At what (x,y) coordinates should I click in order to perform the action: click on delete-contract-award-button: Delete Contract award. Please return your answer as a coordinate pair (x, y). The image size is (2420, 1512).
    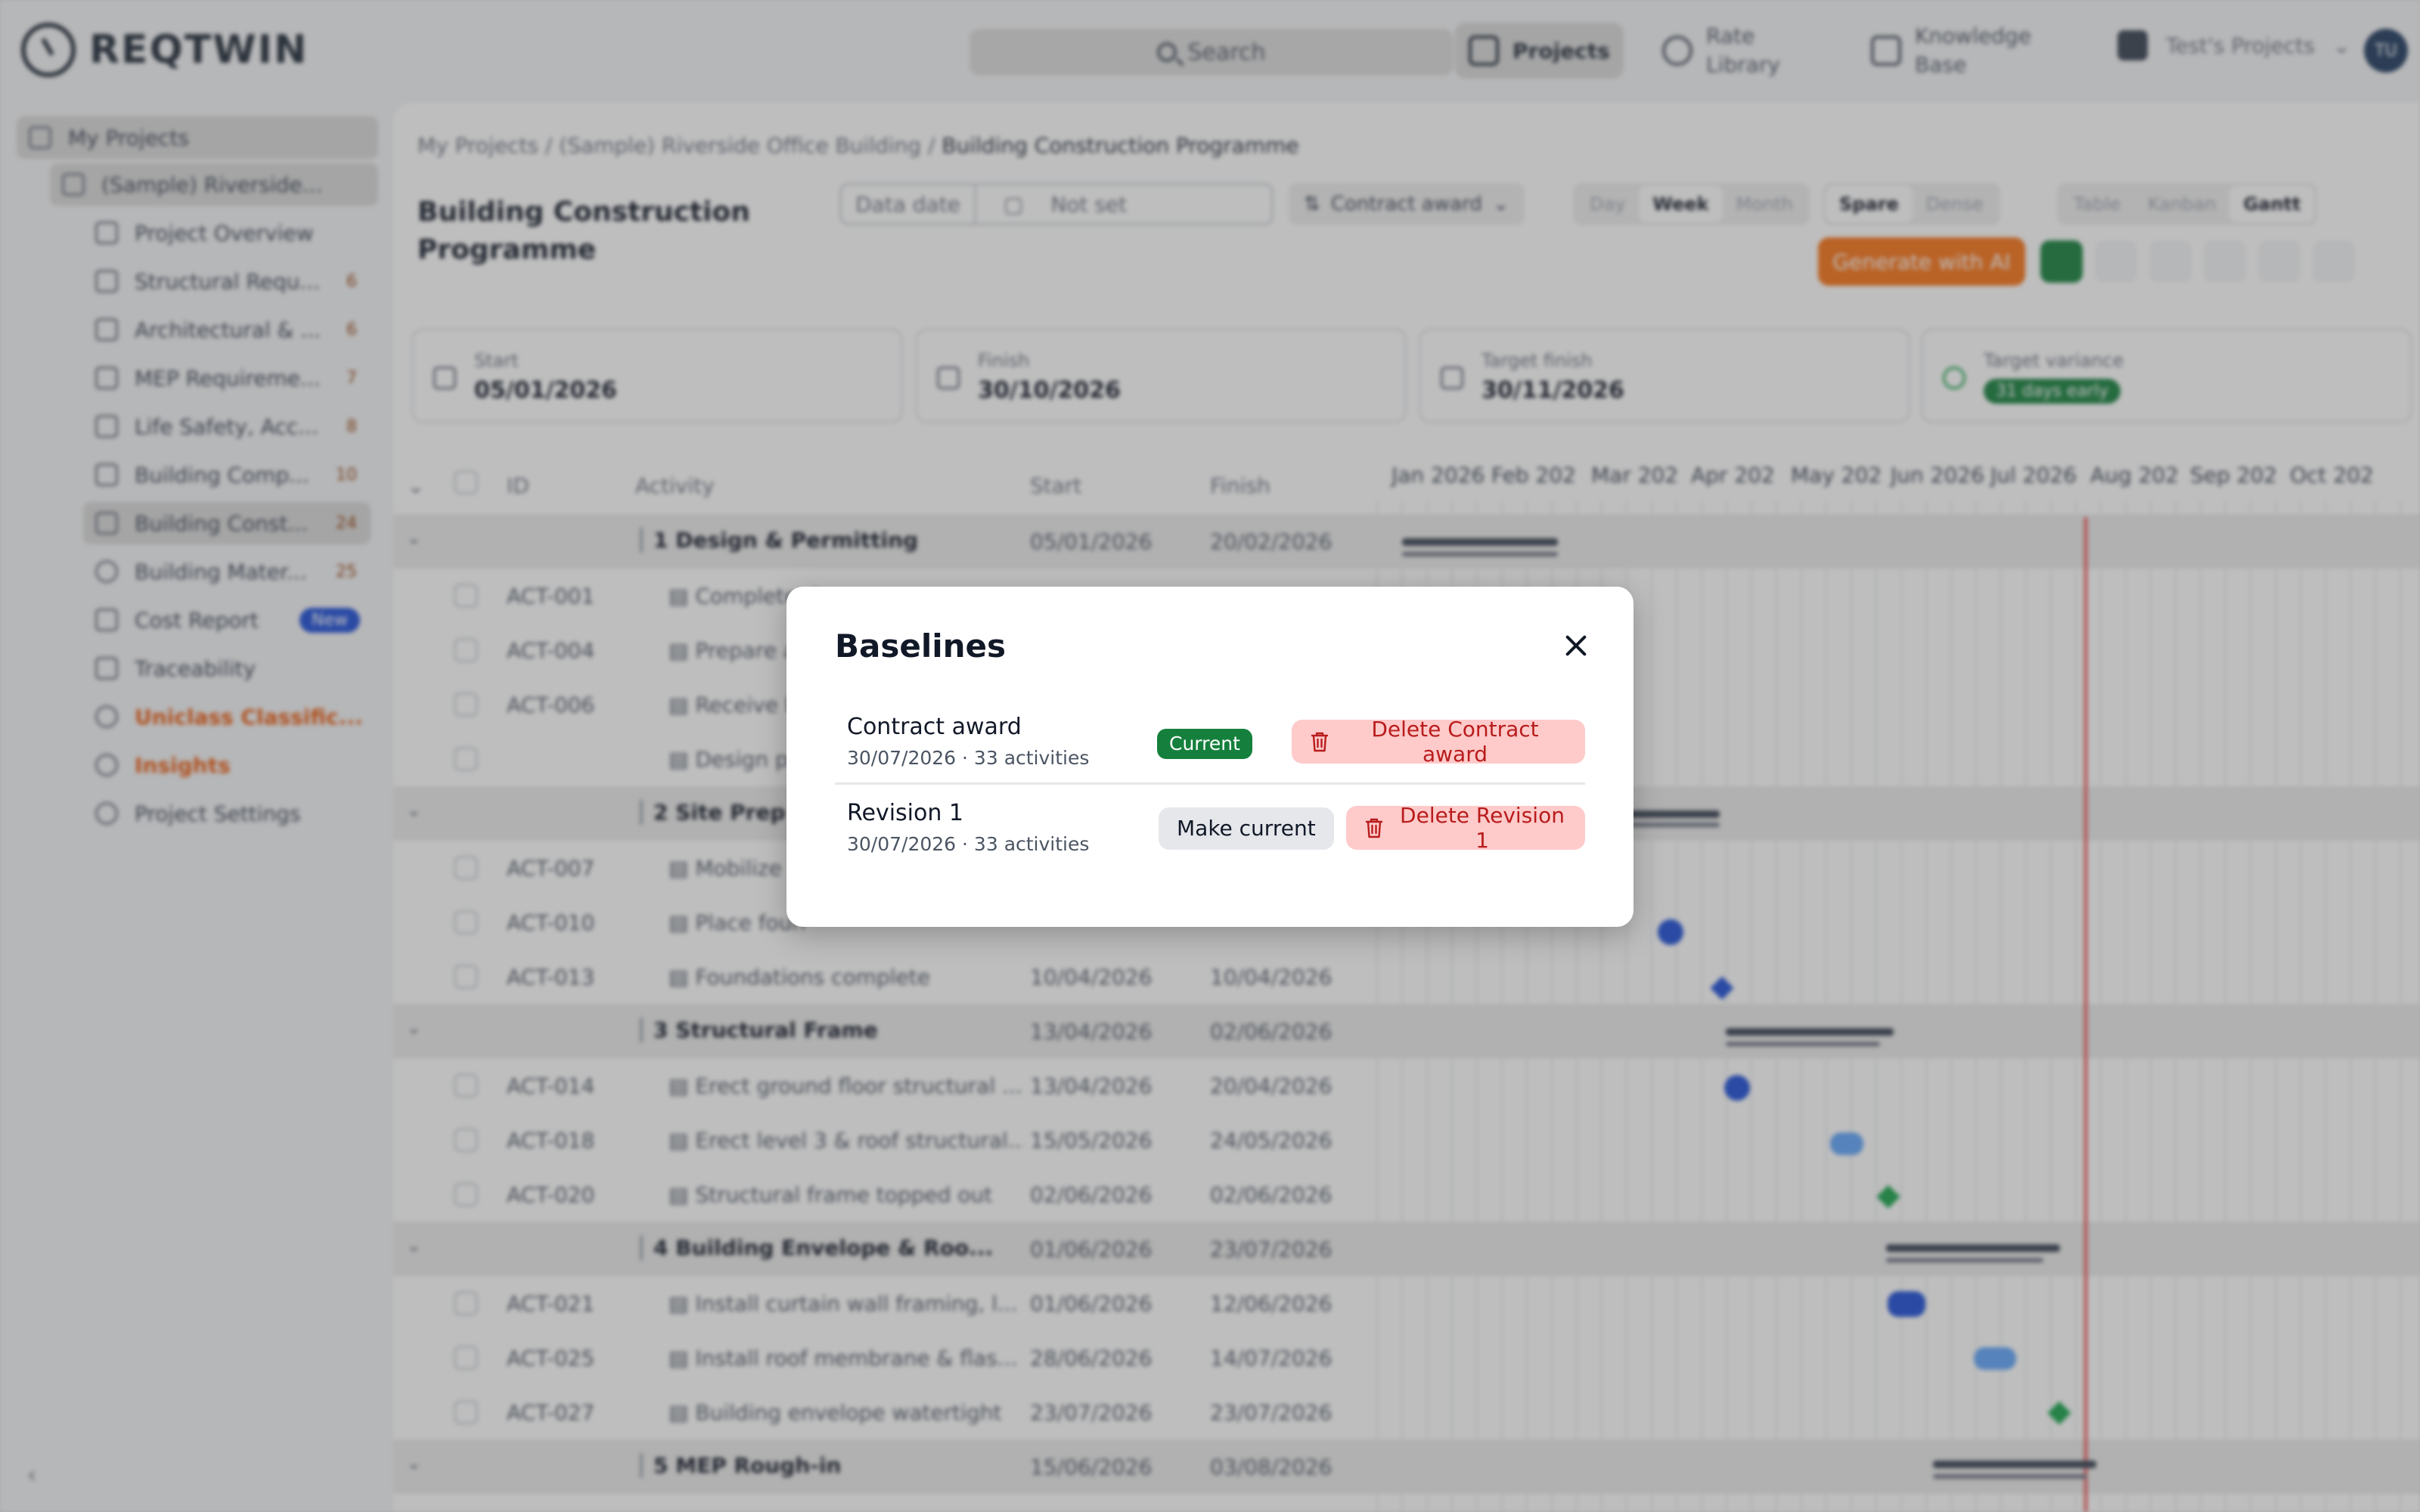
    Looking at the image, I should click on (1438, 742).